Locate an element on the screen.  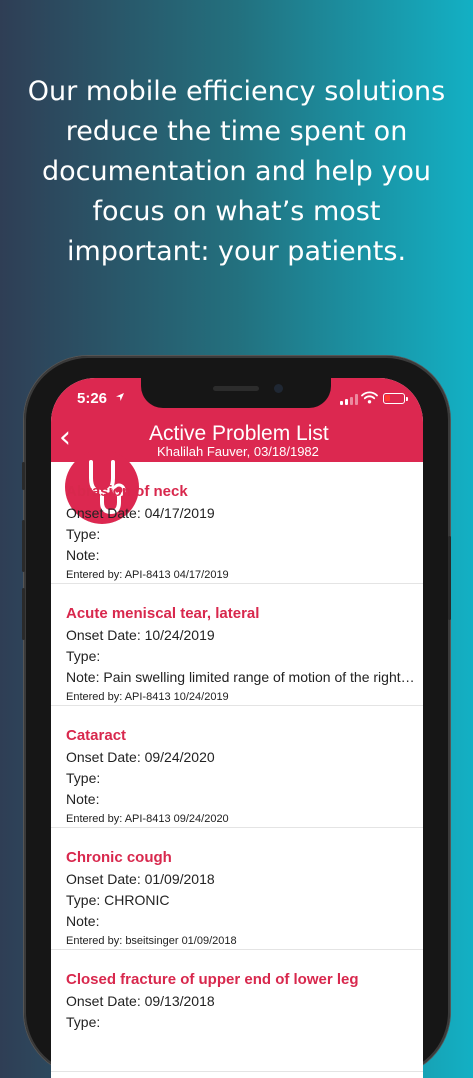
problem-title: Cataract is located at coordinates (96, 735).